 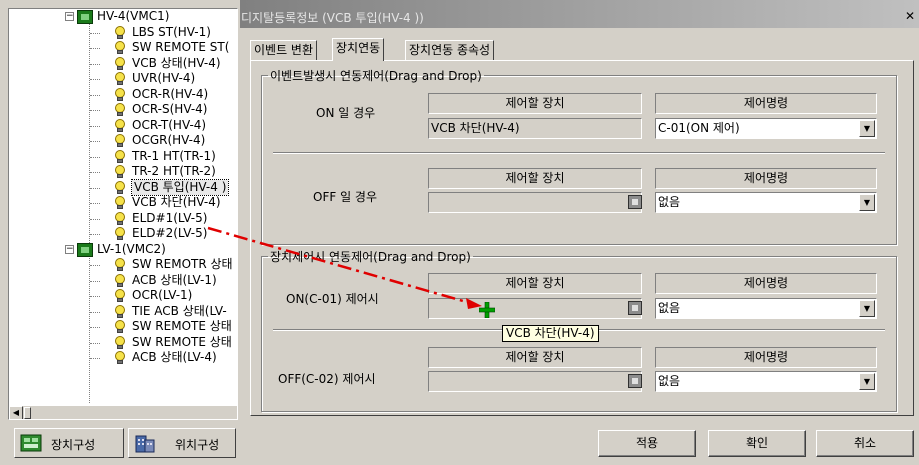 What do you see at coordinates (27, 413) in the screenshot?
I see `scroll-thumb` at bounding box center [27, 413].